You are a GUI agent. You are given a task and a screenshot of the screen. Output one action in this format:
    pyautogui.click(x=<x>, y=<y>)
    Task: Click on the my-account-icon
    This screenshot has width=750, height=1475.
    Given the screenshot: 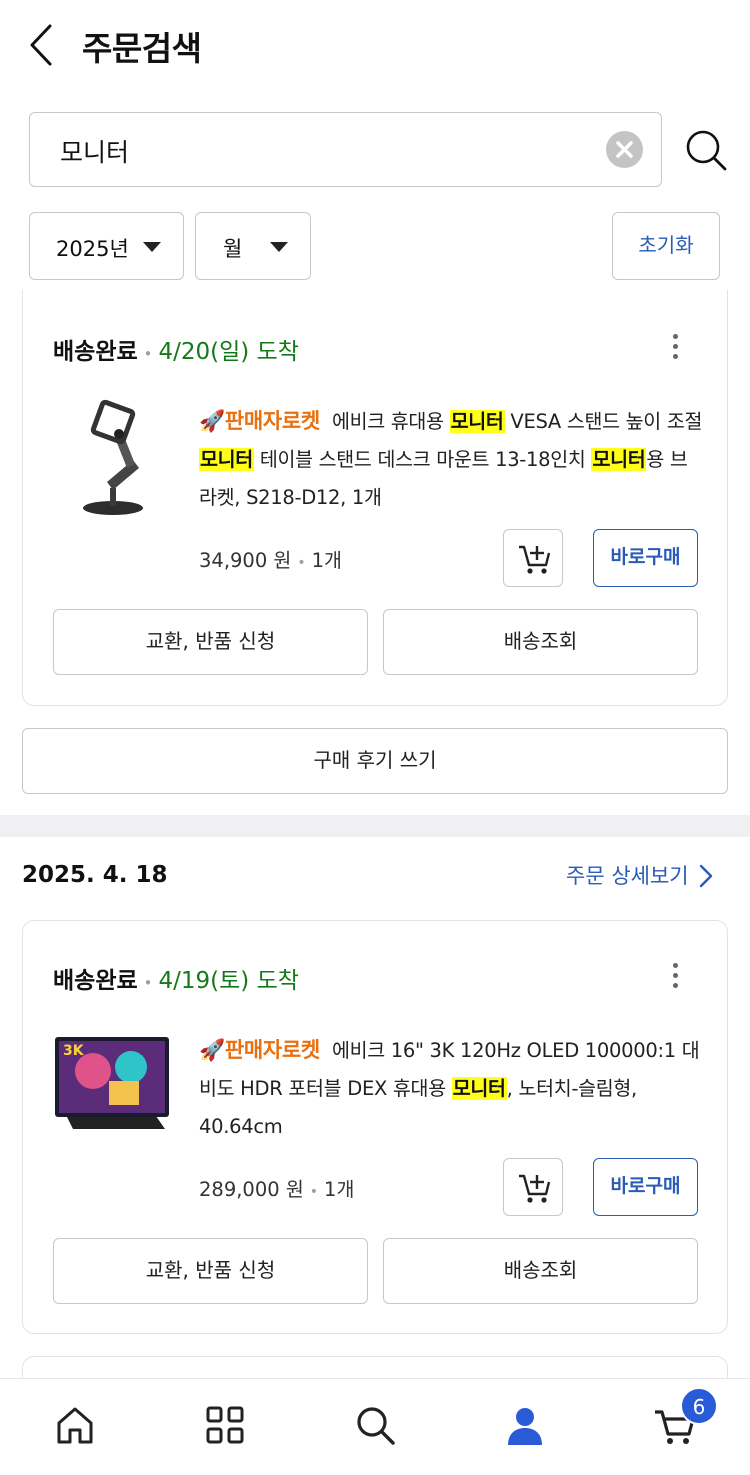 What is the action you would take?
    pyautogui.click(x=525, y=1426)
    